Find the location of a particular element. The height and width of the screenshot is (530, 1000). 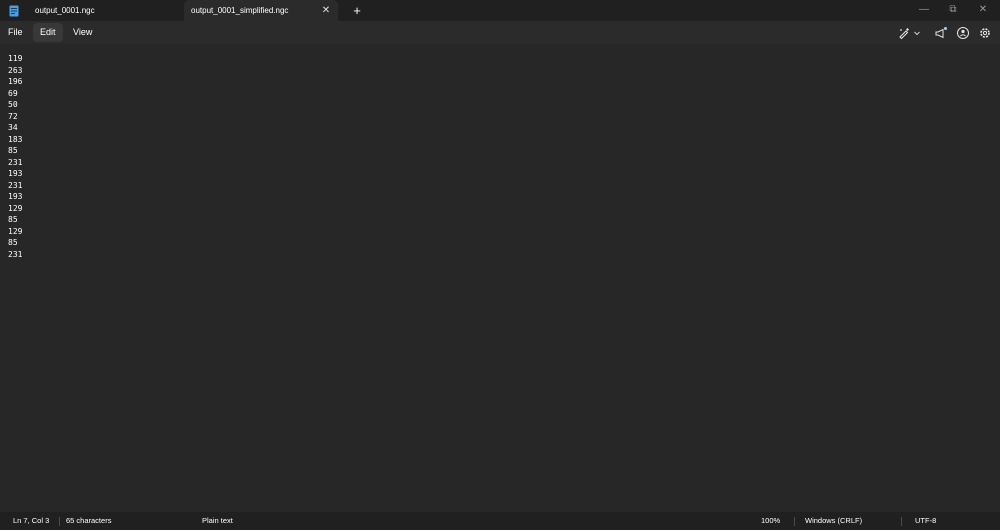

close-tab-icon: ✕ is located at coordinates (326, 10).